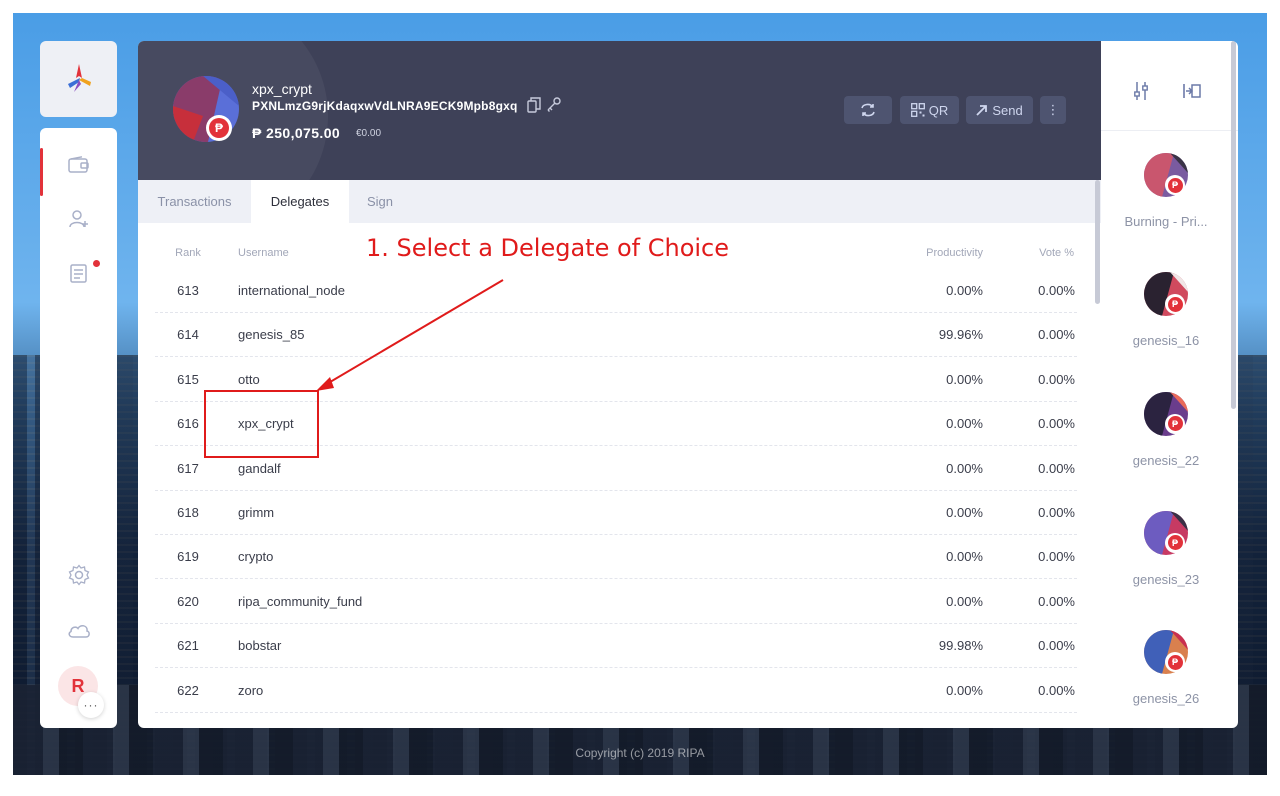 The height and width of the screenshot is (796, 1280). What do you see at coordinates (91, 705) in the screenshot?
I see `profile-more-button: ···` at bounding box center [91, 705].